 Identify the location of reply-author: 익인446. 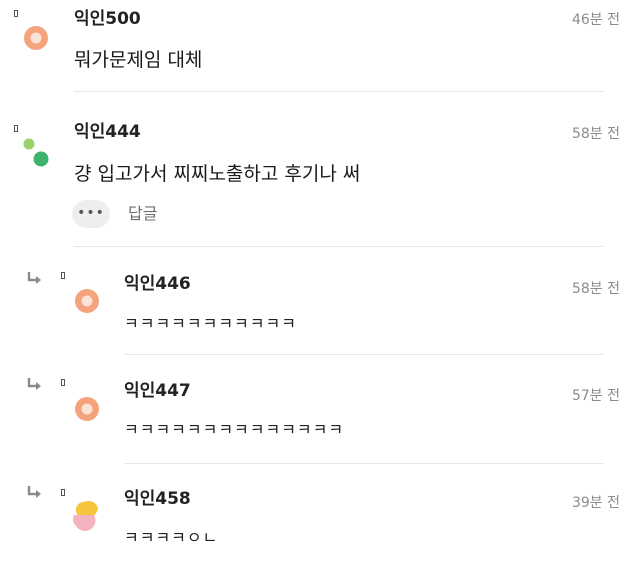
(157, 284).